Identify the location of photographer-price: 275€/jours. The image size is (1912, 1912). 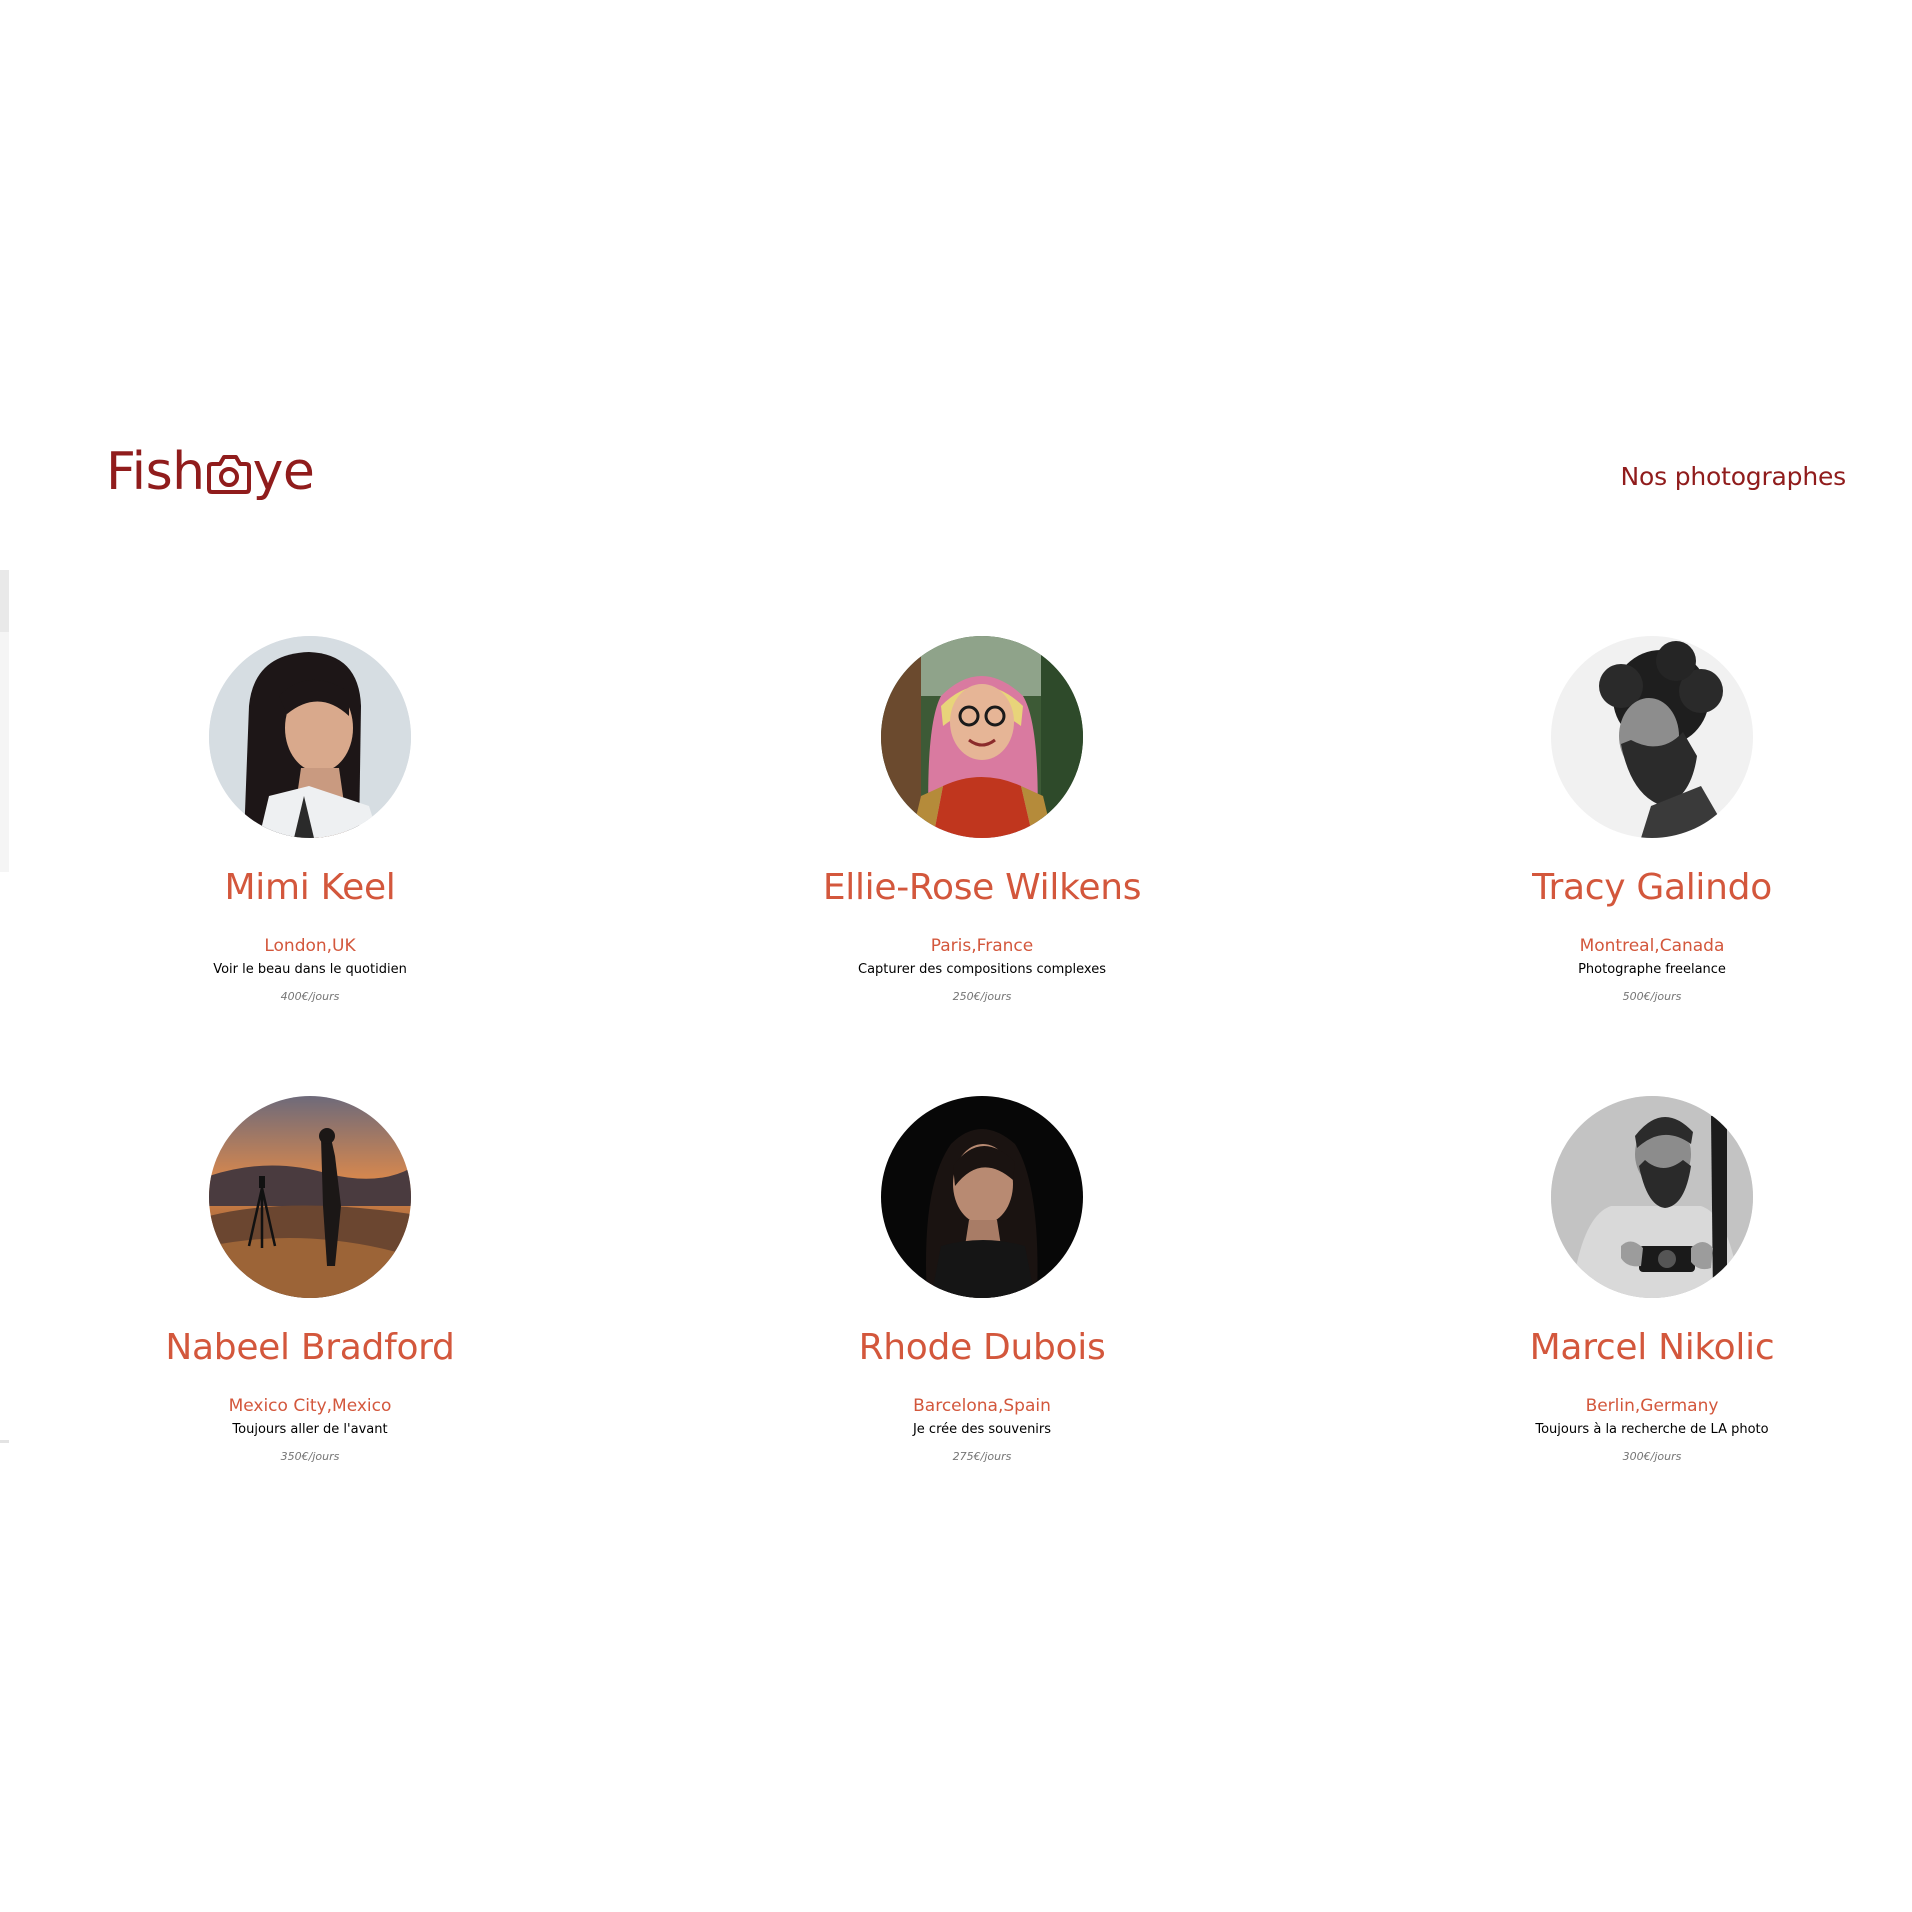
(982, 1456).